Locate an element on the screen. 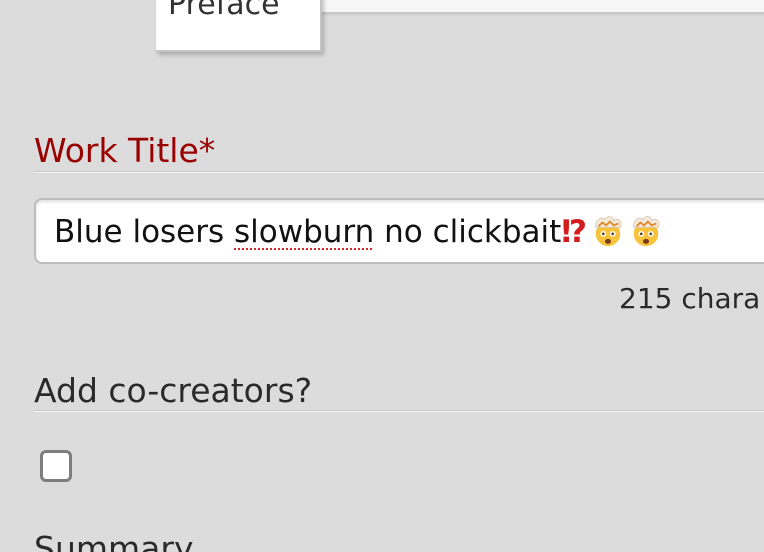 This screenshot has width=764, height=552. tab-preface-label: Preface is located at coordinates (224, 11).